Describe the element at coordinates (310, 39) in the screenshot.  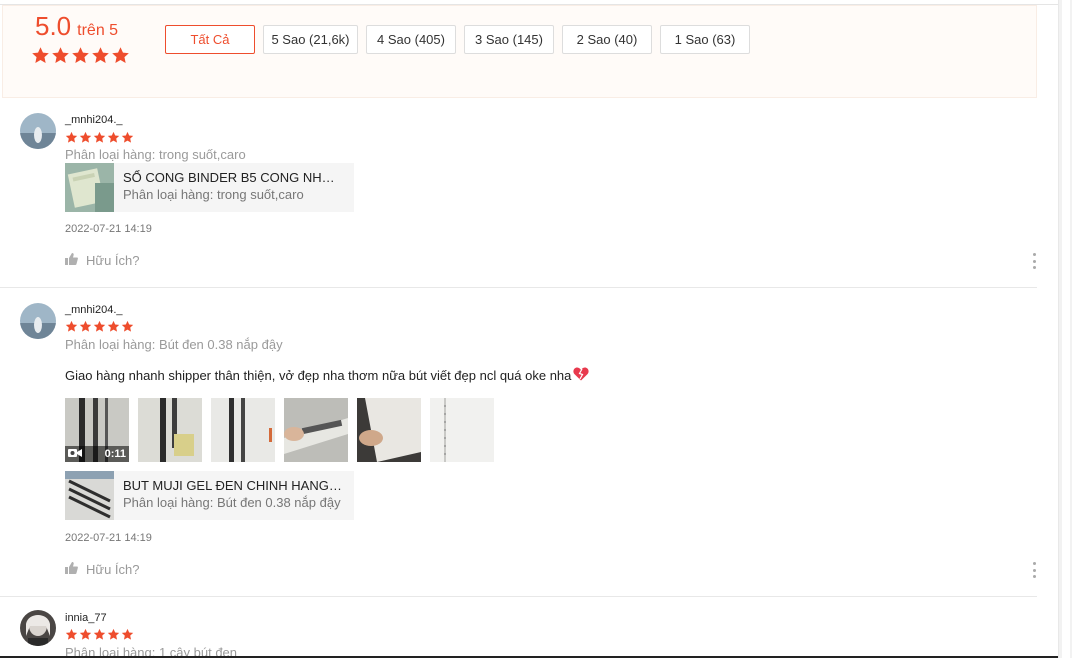
I see `filter-5-star-button: 5 Sao (21,6k)` at that location.